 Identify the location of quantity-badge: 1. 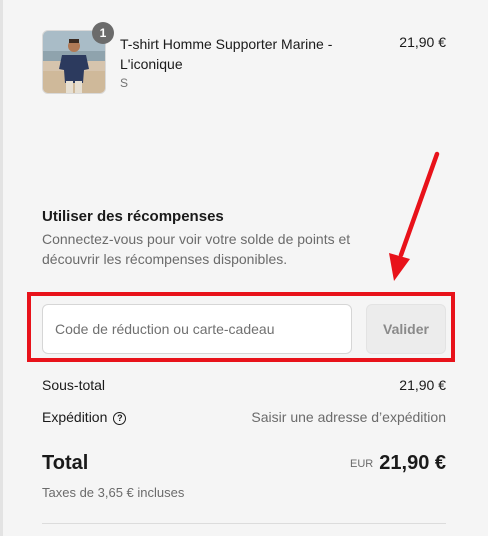
(103, 33).